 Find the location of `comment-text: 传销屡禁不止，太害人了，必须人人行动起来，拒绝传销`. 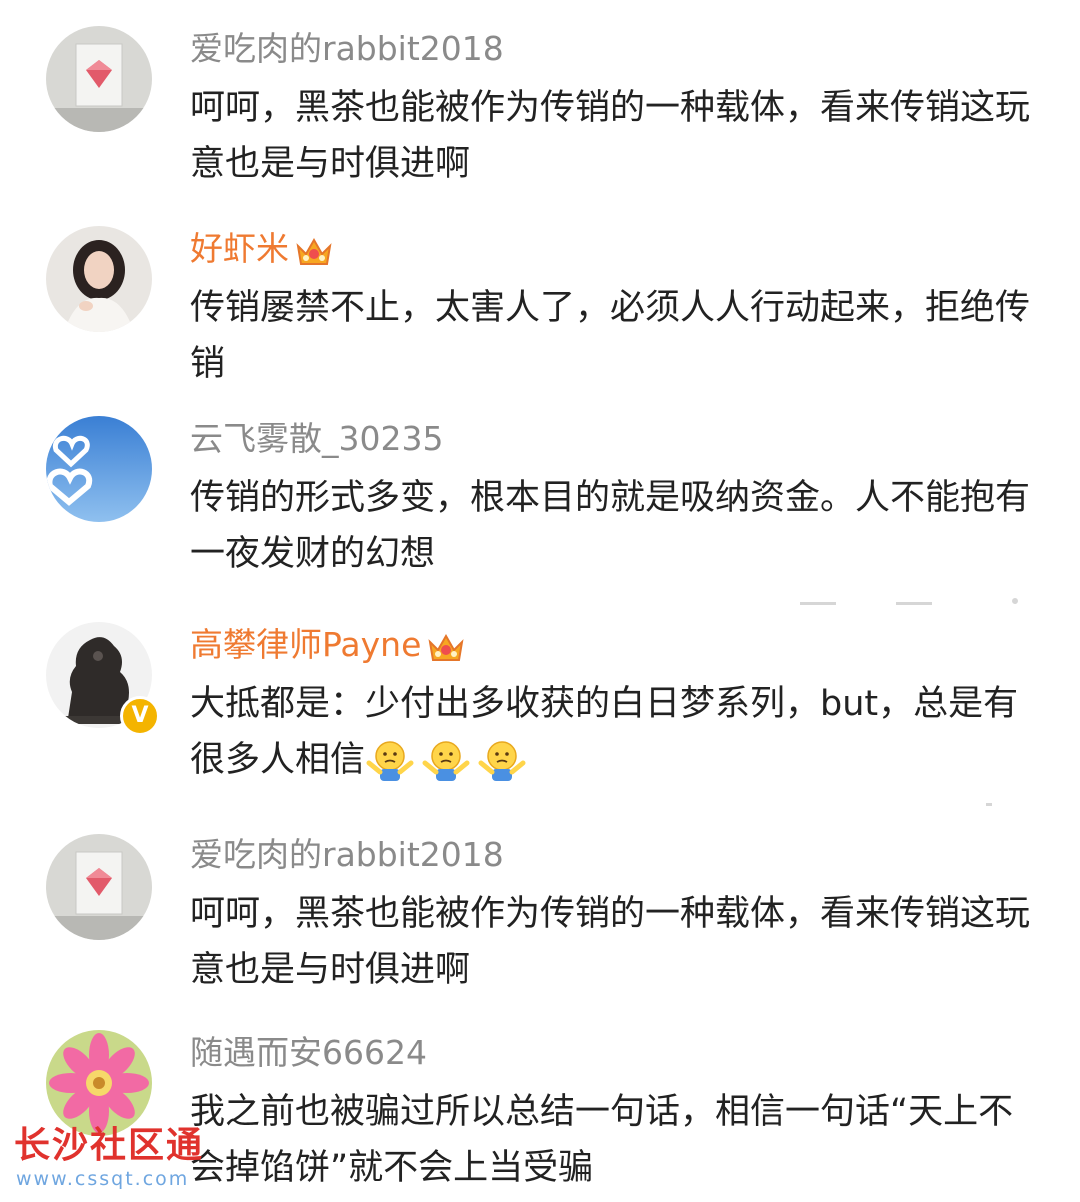

comment-text: 传销屡禁不止，太害人了，必须人人行动起来，拒绝传销 is located at coordinates (610, 336).